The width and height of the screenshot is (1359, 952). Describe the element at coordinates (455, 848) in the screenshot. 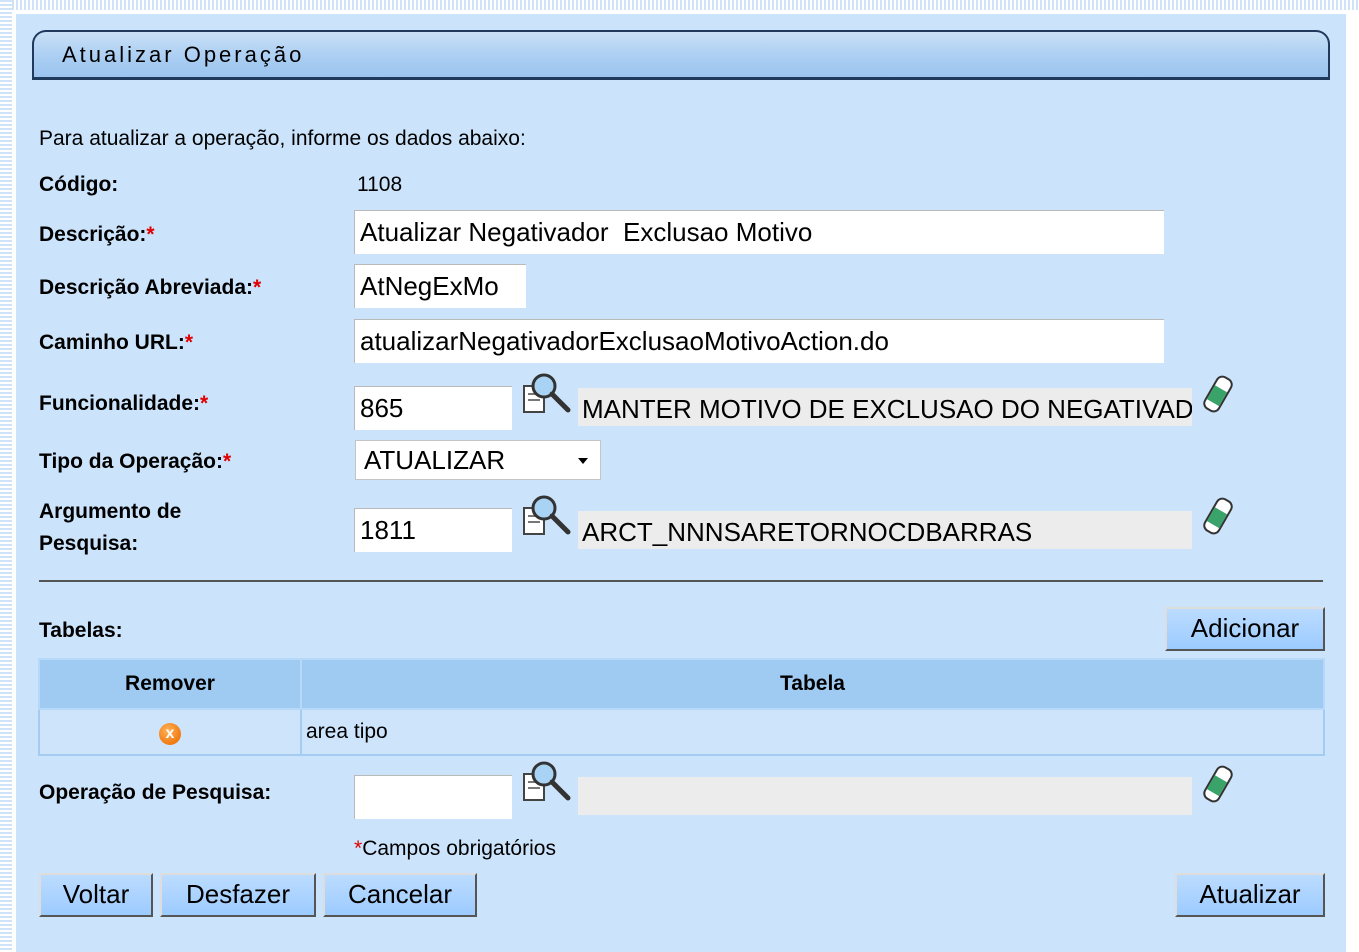

I see `required-fields-note: *Campos obrigatórios` at that location.